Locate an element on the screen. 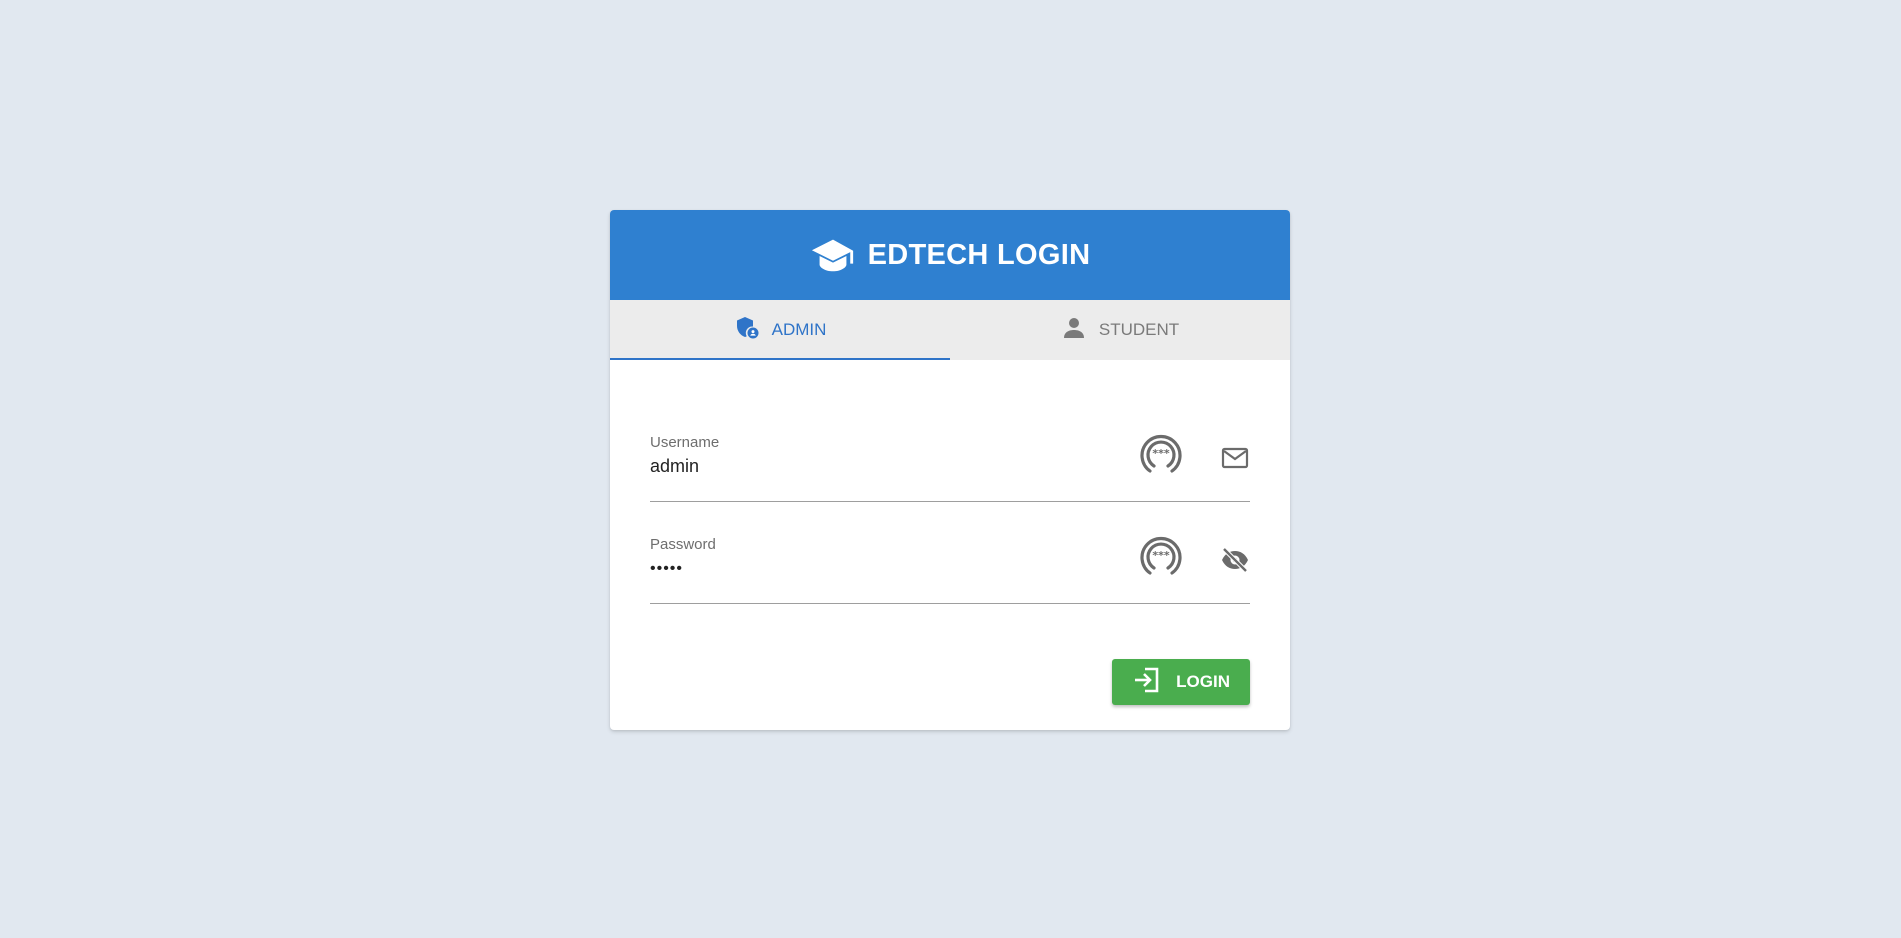 The height and width of the screenshot is (938, 1901). tab-admin: ADMIN is located at coordinates (780, 330).